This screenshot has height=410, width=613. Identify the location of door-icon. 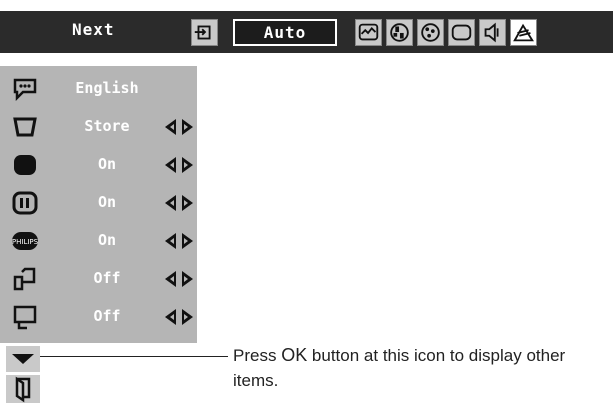
(23, 389).